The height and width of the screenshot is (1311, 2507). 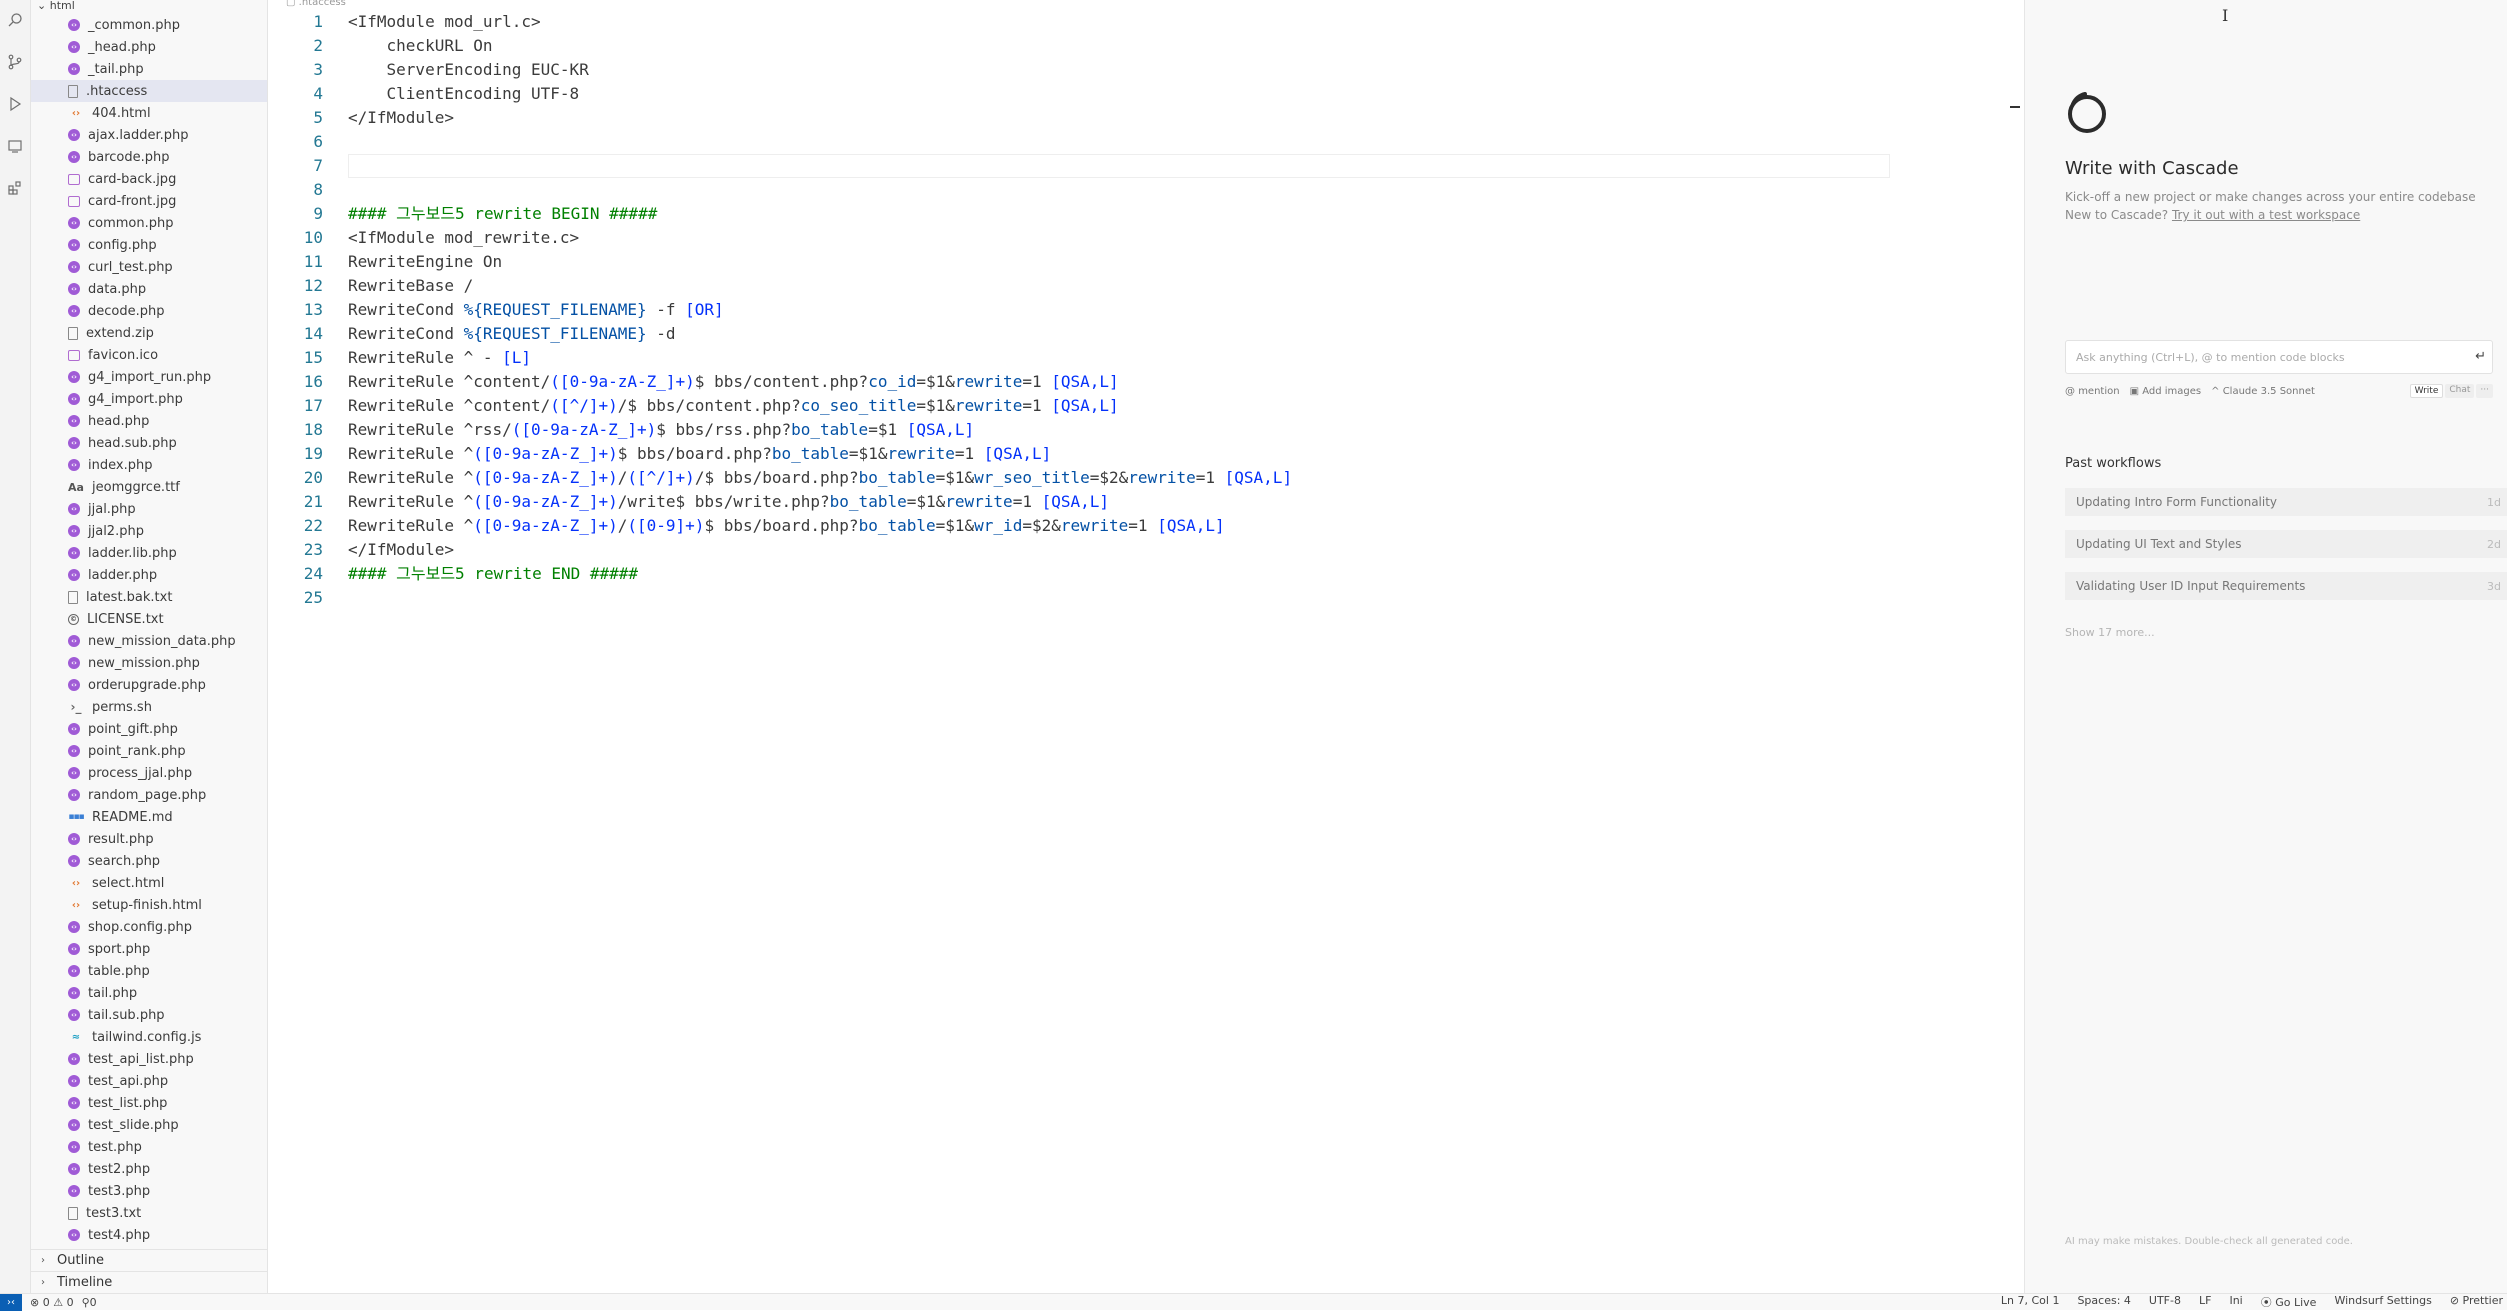 I want to click on code-line: #### 그누보드5 rewrite END #####, so click(x=493, y=574).